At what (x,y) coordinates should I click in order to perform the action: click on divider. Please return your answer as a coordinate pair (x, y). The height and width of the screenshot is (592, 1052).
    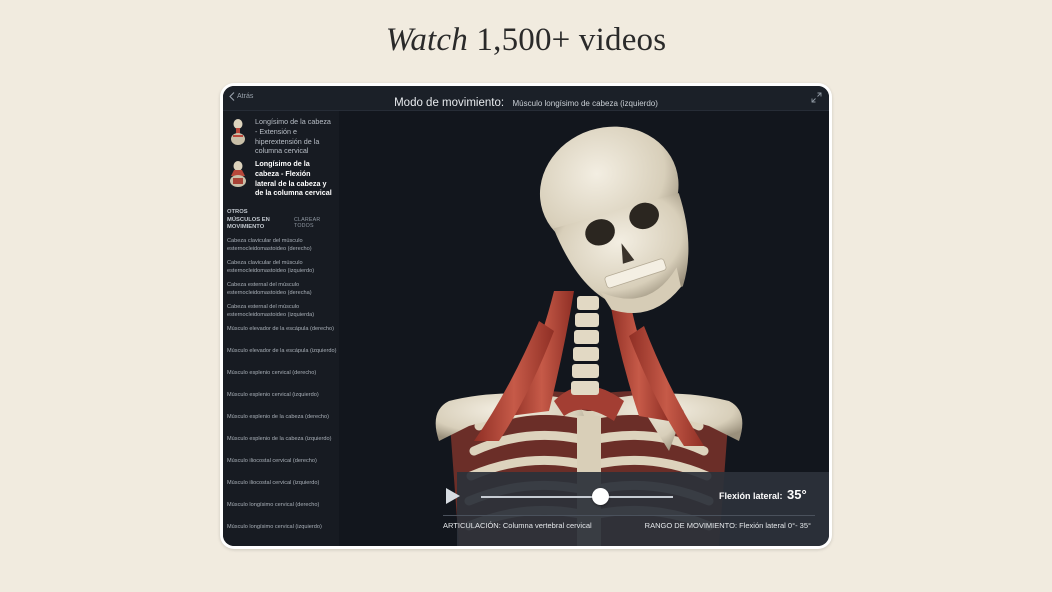
    Looking at the image, I should click on (629, 515).